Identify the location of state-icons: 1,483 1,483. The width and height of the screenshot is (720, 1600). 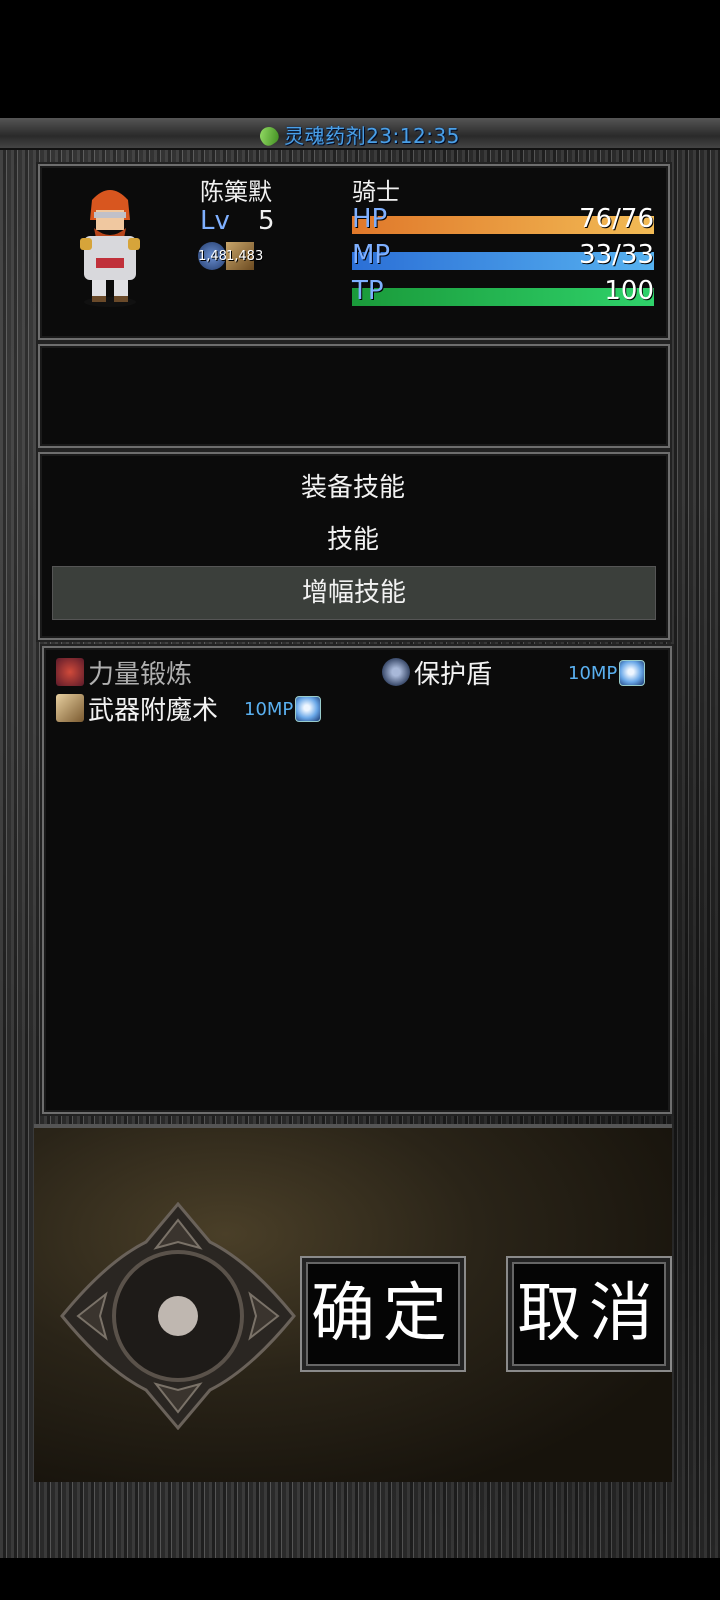
(230, 256).